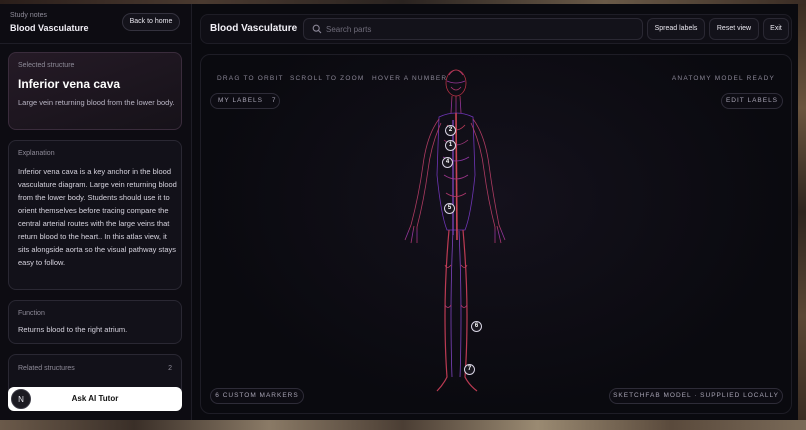 The height and width of the screenshot is (430, 806). Describe the element at coordinates (36, 153) in the screenshot. I see `explanation-label: Explanation` at that location.